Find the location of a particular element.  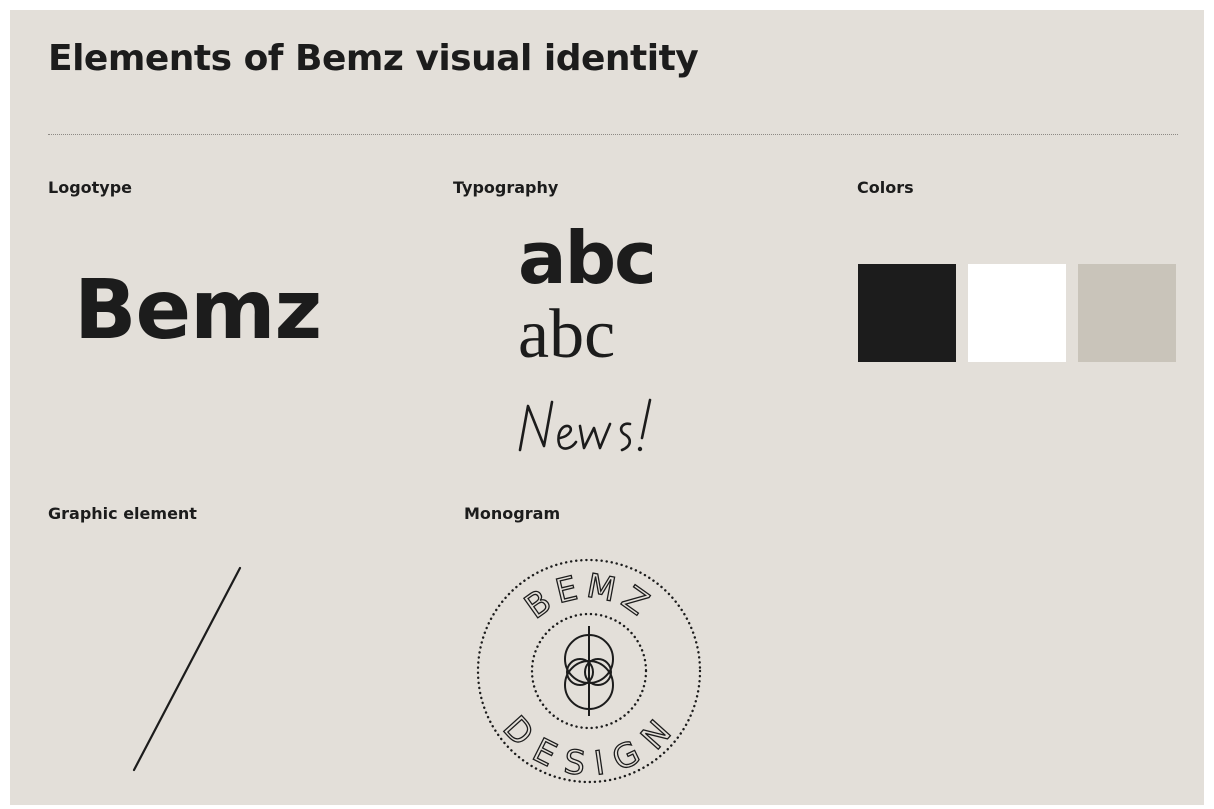

monogram-top-text: BEMZ is located at coordinates (589, 596).